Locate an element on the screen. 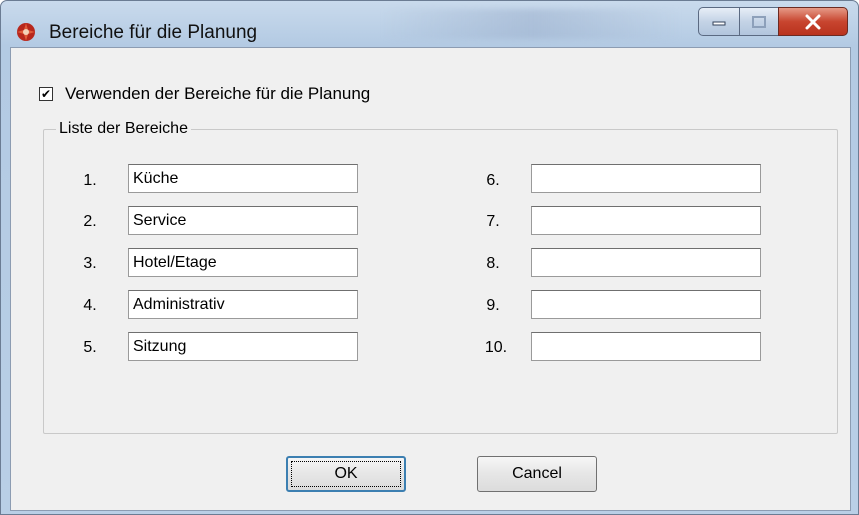 This screenshot has width=859, height=515. area-number-4: 4. is located at coordinates (90, 305).